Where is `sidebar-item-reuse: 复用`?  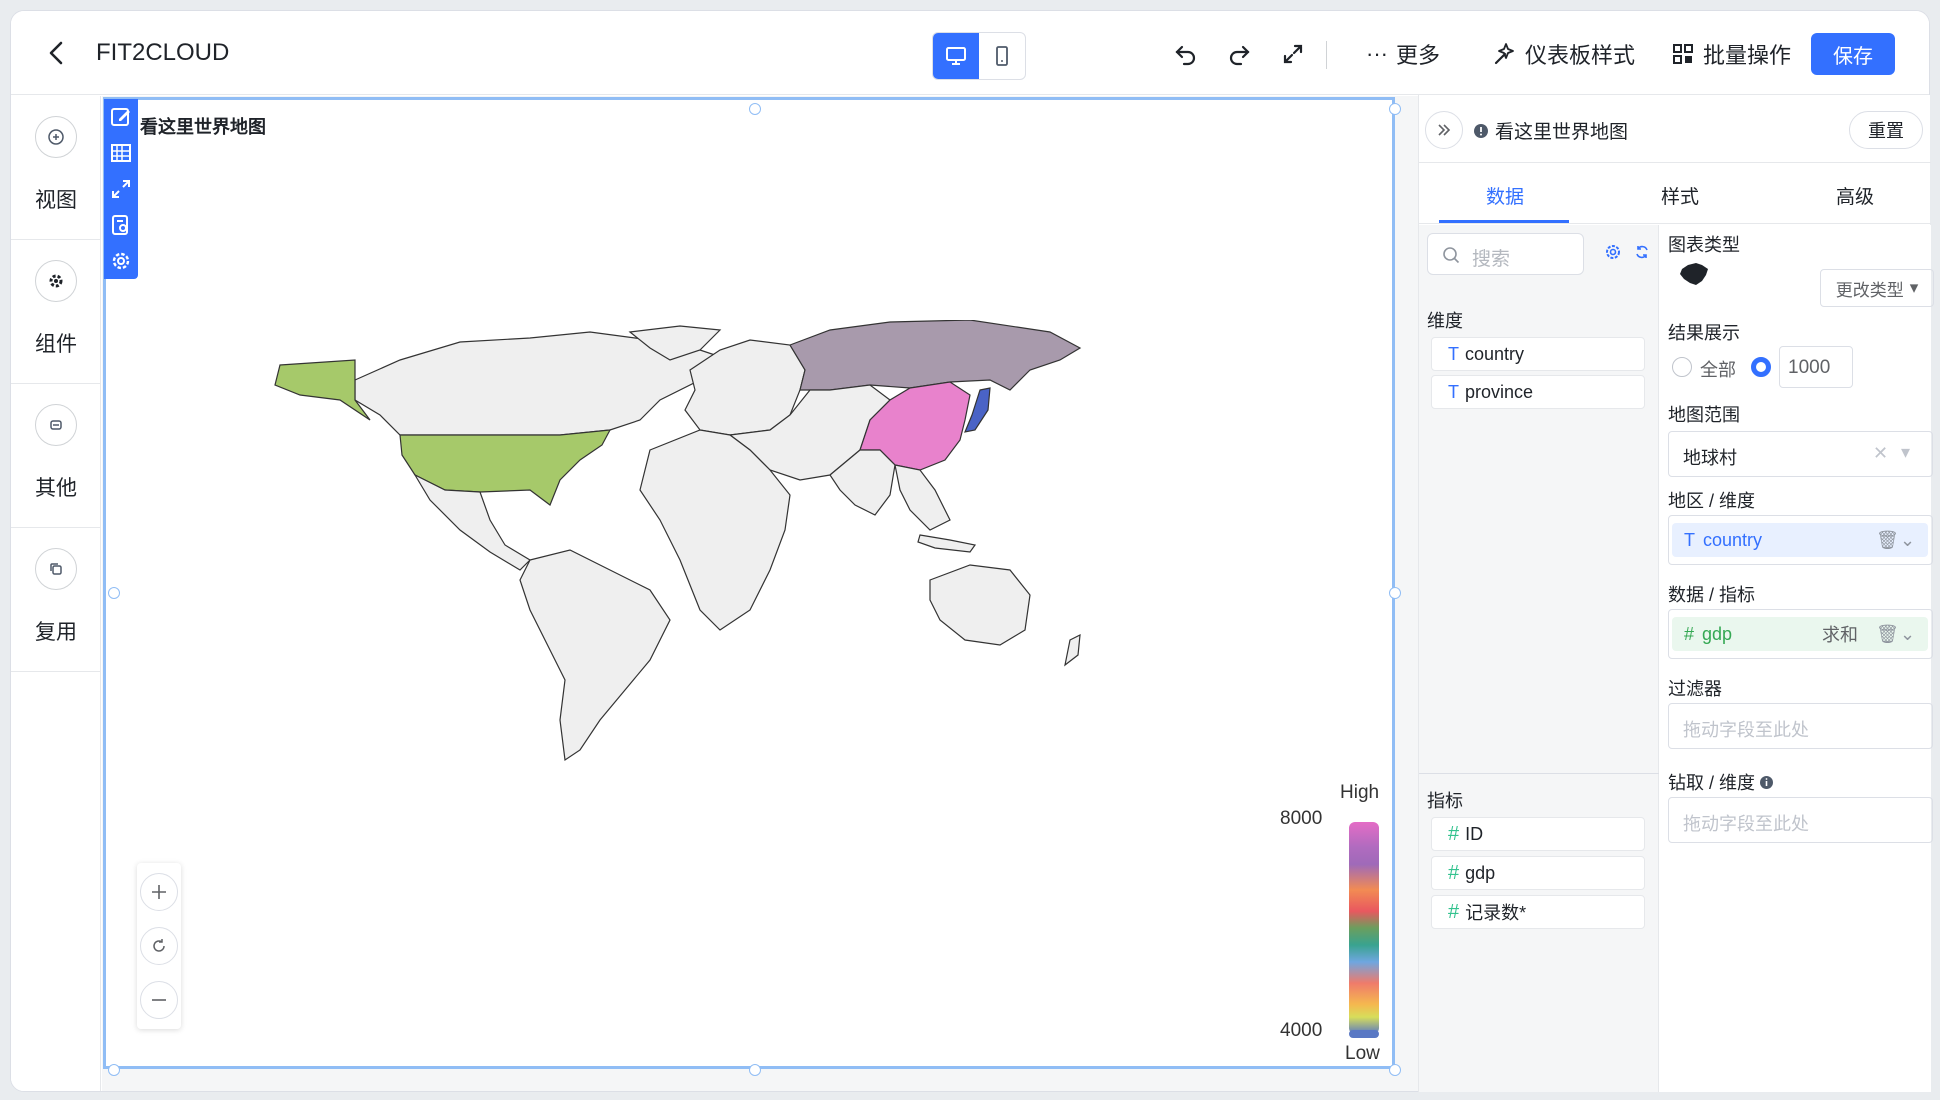
sidebar-item-reuse: 复用 is located at coordinates (56, 600).